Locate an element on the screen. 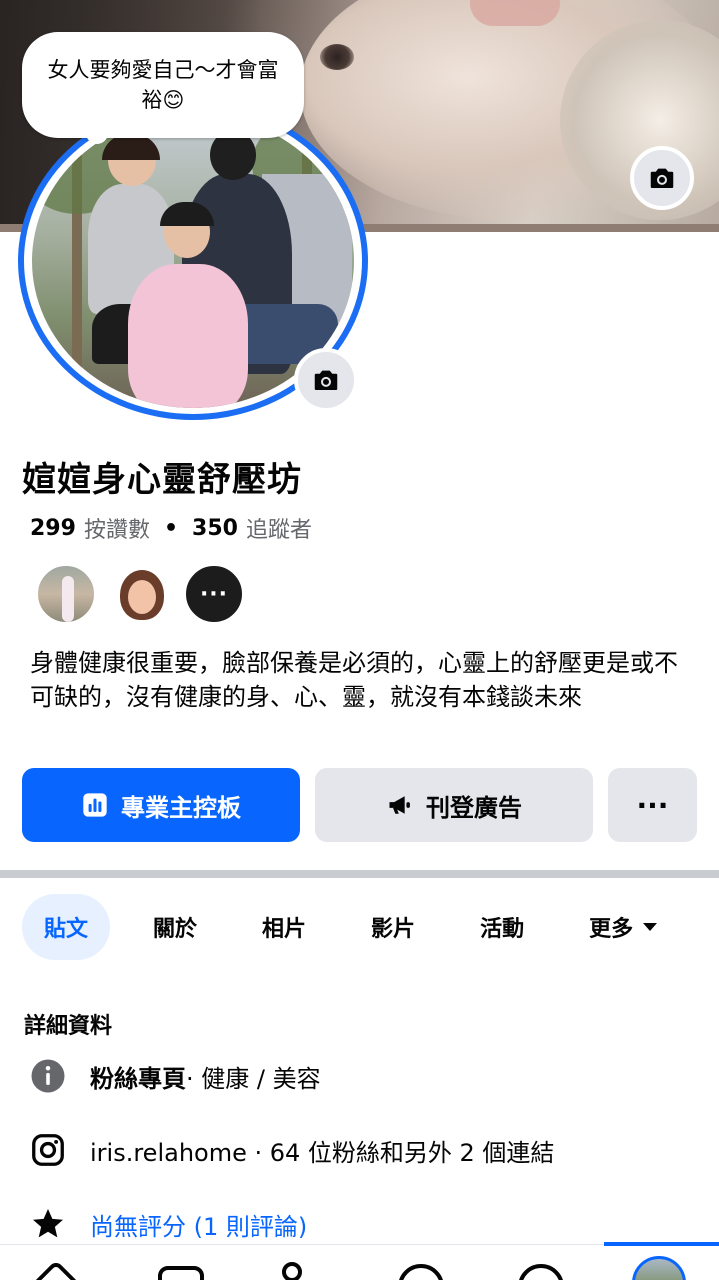 This screenshot has width=719, height=1280. tab-videos: 影片 is located at coordinates (393, 927).